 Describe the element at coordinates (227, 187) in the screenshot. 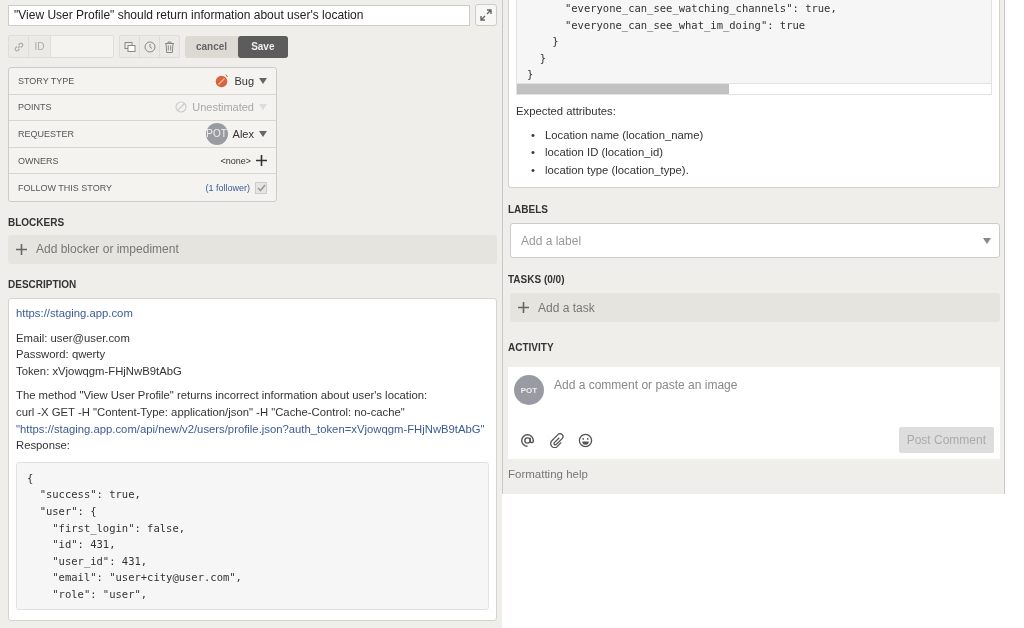

I see `followers-link: (1 follower)` at that location.